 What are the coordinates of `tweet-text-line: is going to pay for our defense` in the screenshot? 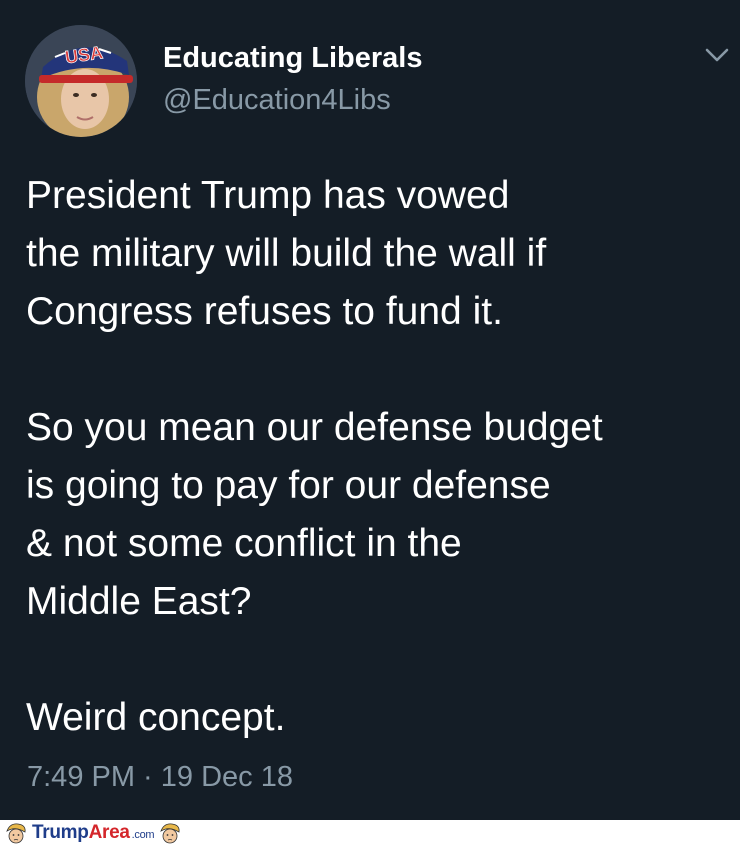 It's located at (288, 485).